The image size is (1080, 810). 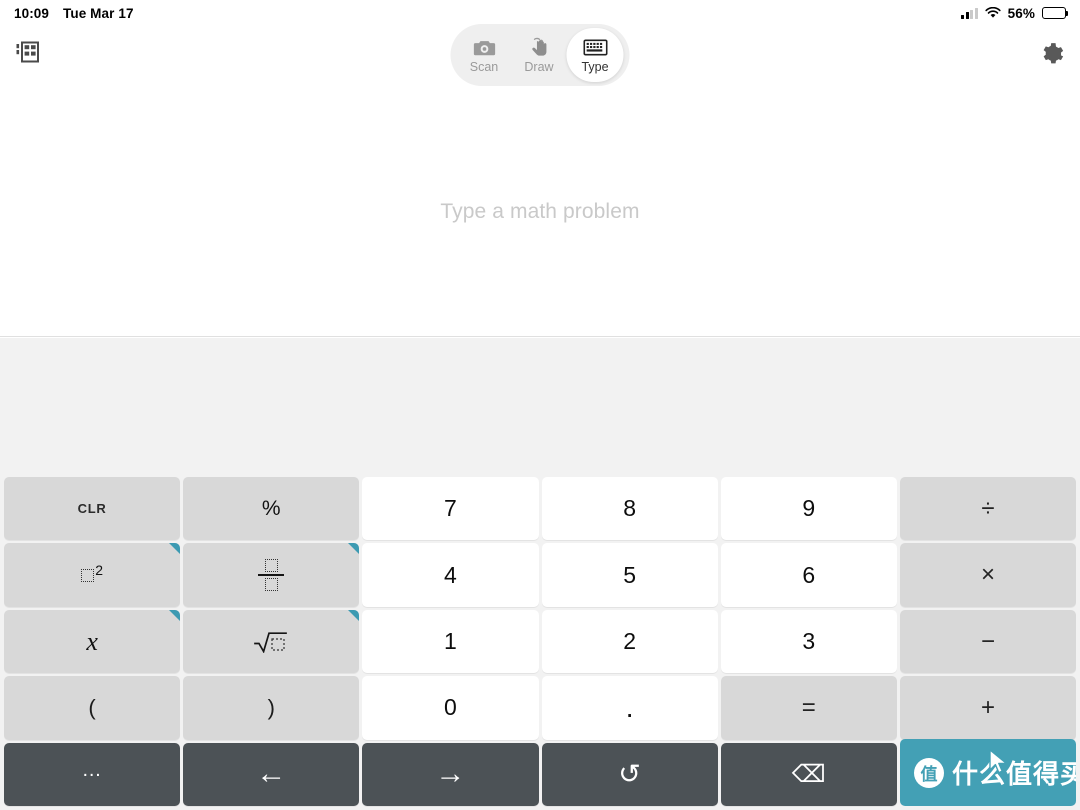 I want to click on input-placeholder: Type a math problem, so click(x=540, y=211).